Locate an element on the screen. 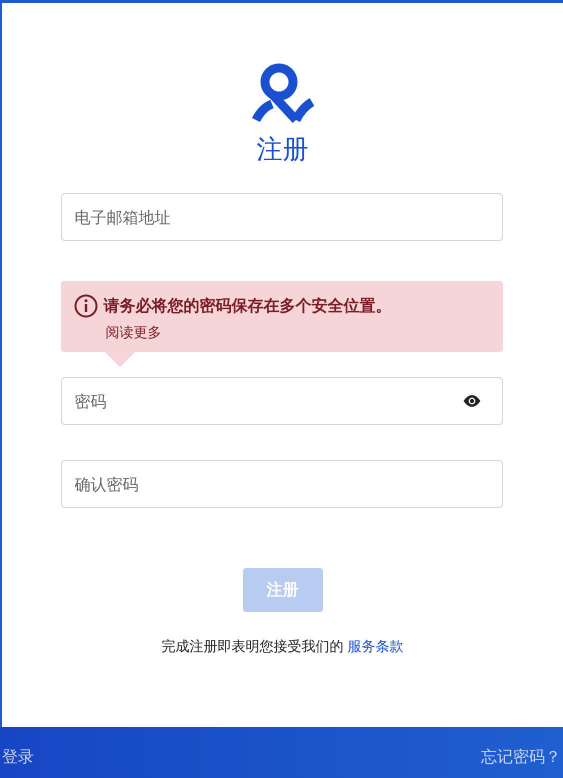 The height and width of the screenshot is (778, 563). page-title: 注册 is located at coordinates (282, 150).